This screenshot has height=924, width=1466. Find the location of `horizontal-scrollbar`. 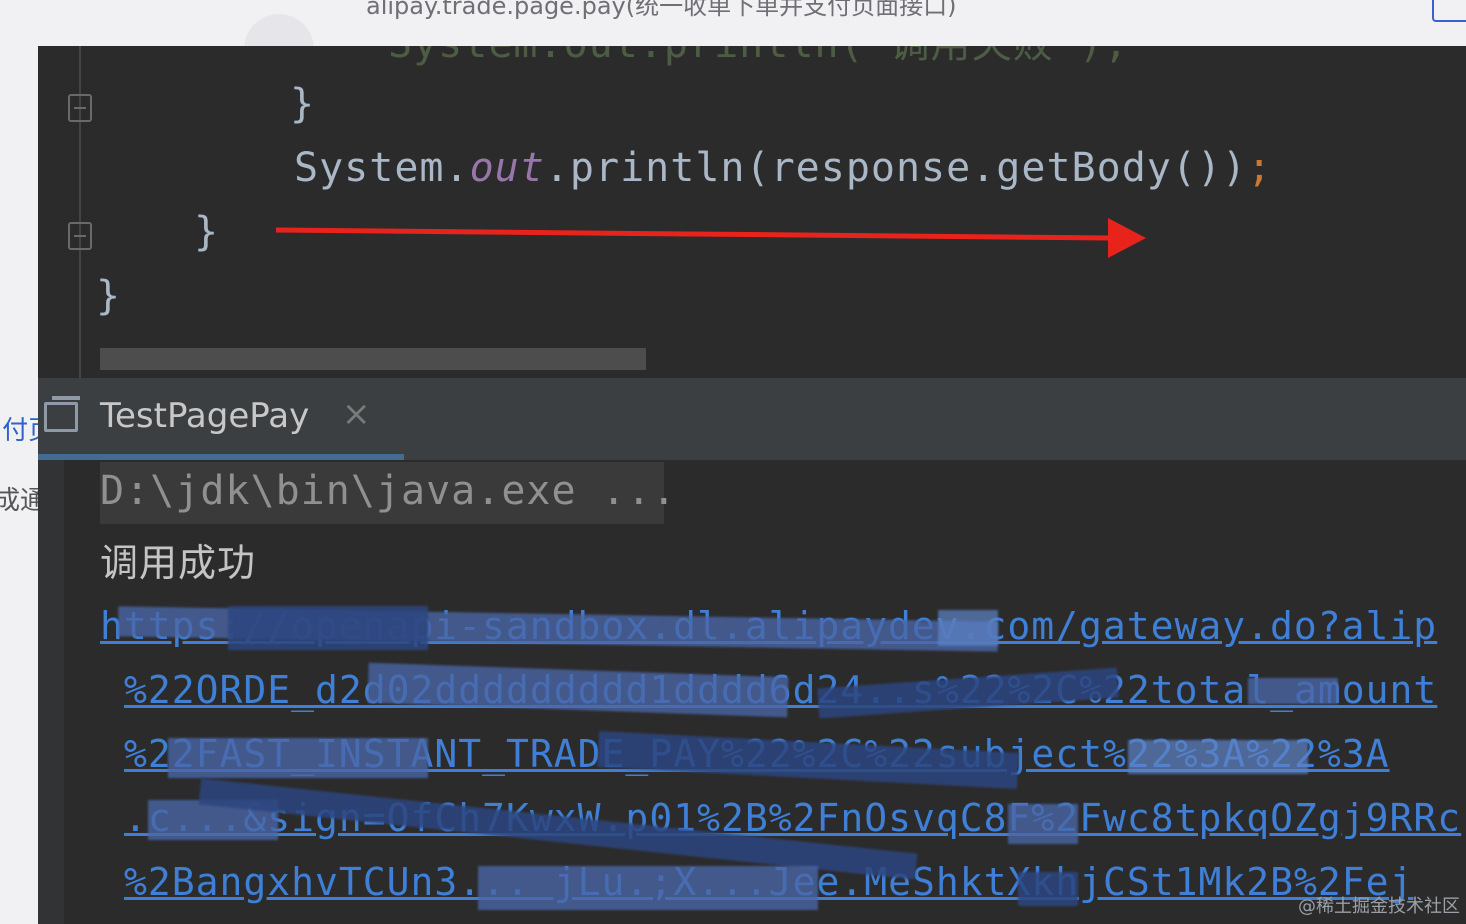

horizontal-scrollbar is located at coordinates (373, 359).